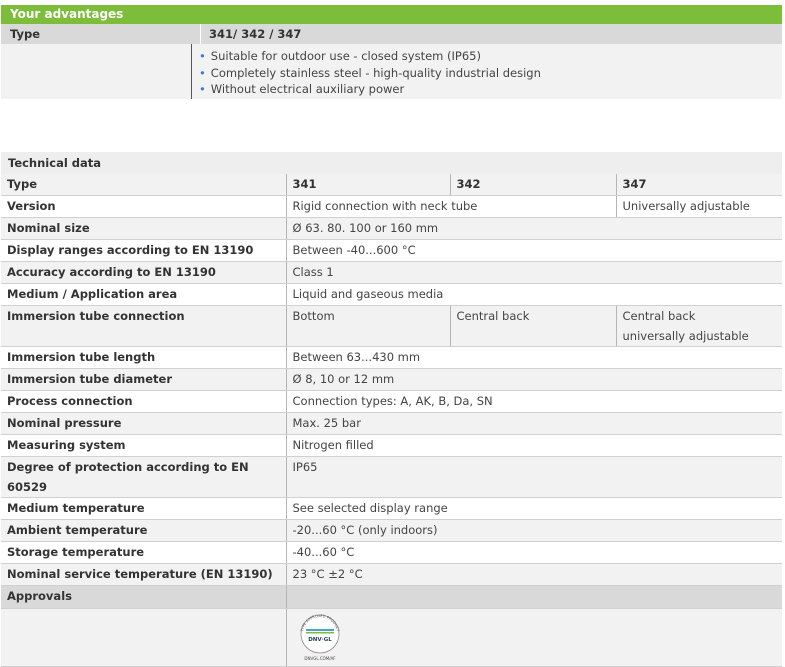 The height and width of the screenshot is (667, 785). Describe the element at coordinates (698, 326) in the screenshot. I see `row-value: Central back universally adjustable` at that location.